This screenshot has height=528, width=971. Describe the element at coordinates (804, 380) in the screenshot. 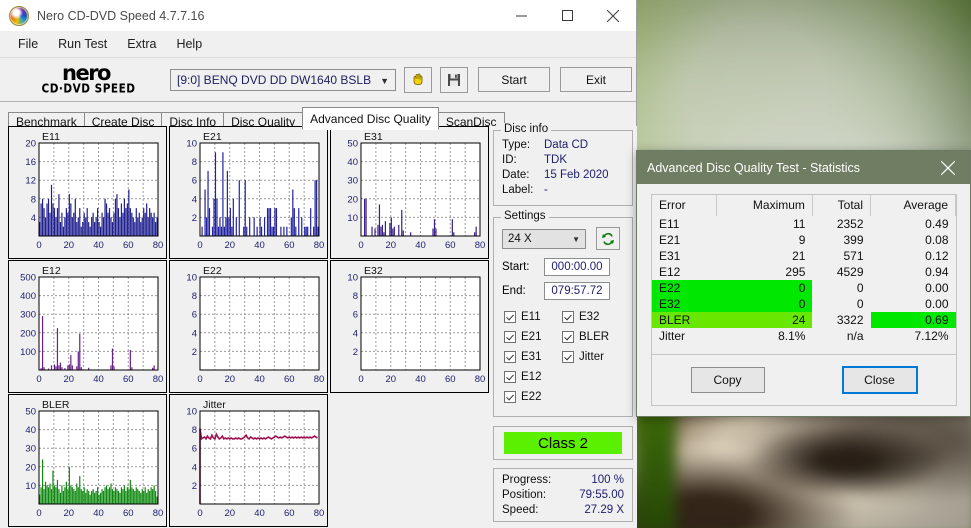

I see `dialog-button-bar: Copy Close` at that location.